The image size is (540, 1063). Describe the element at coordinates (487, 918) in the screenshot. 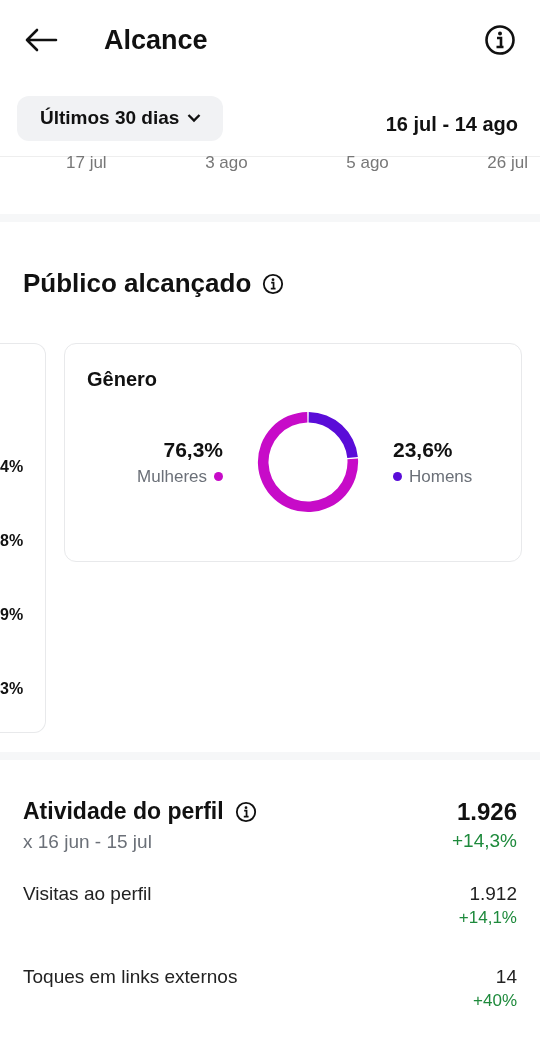

I see `change-value: +14,1%` at that location.